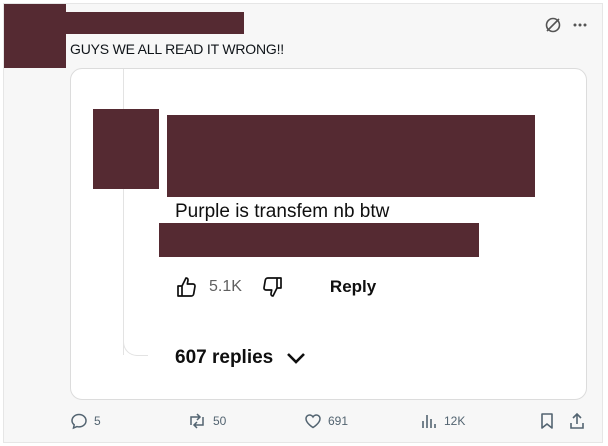 Image resolution: width=608 pixels, height=446 pixels. What do you see at coordinates (97, 421) in the screenshot?
I see `reply-count: 5` at bounding box center [97, 421].